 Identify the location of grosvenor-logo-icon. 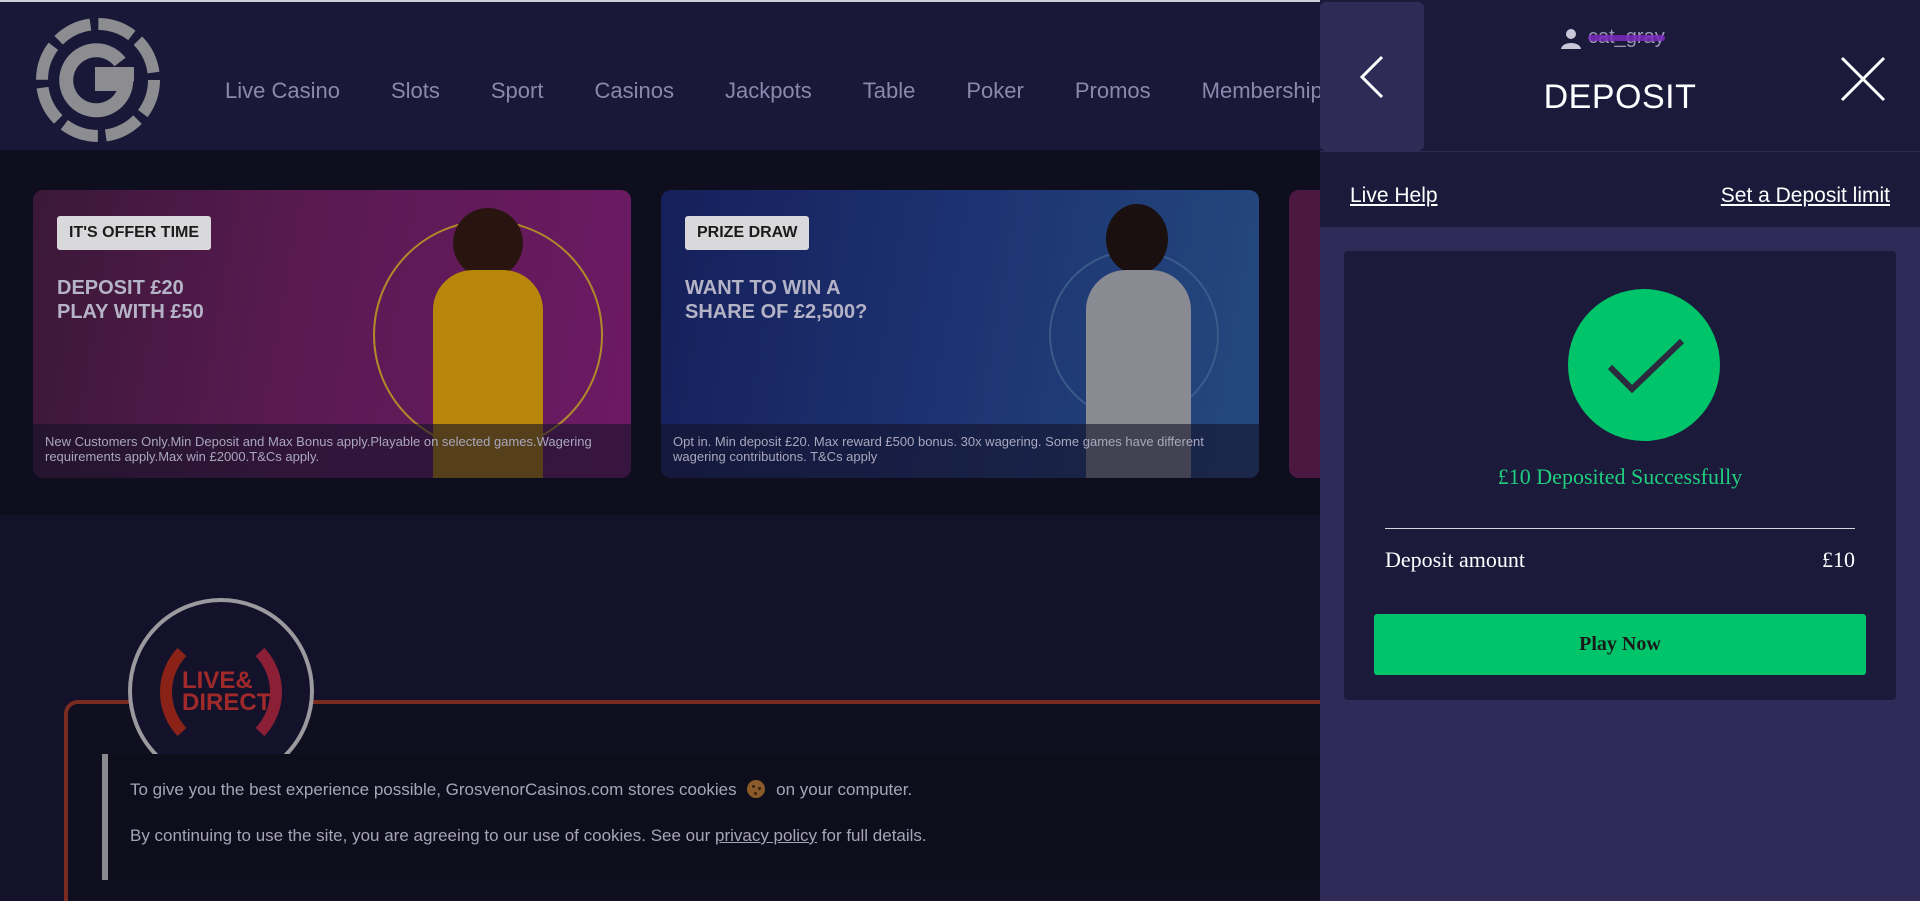
(98, 80).